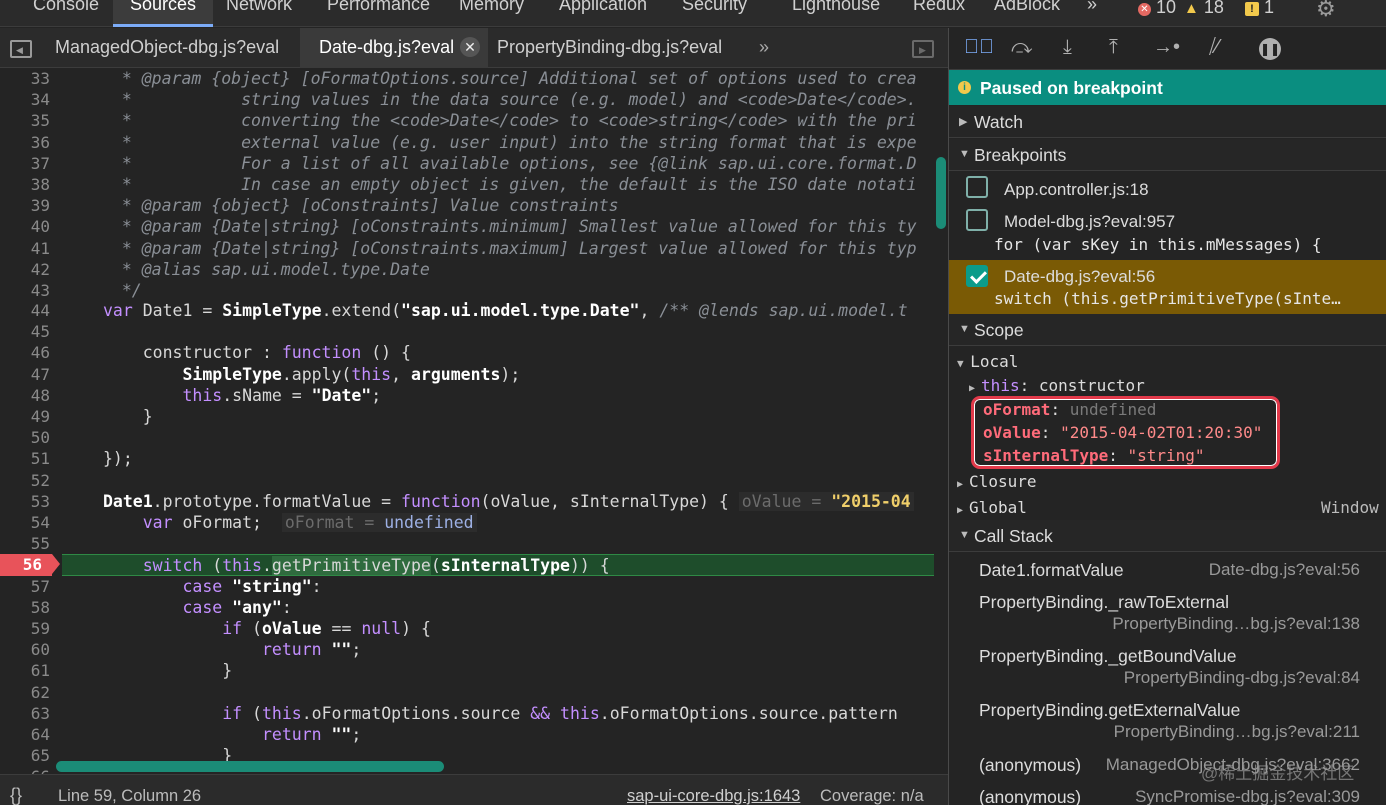 Image resolution: width=1386 pixels, height=805 pixels. I want to click on line-number: 52, so click(30, 480).